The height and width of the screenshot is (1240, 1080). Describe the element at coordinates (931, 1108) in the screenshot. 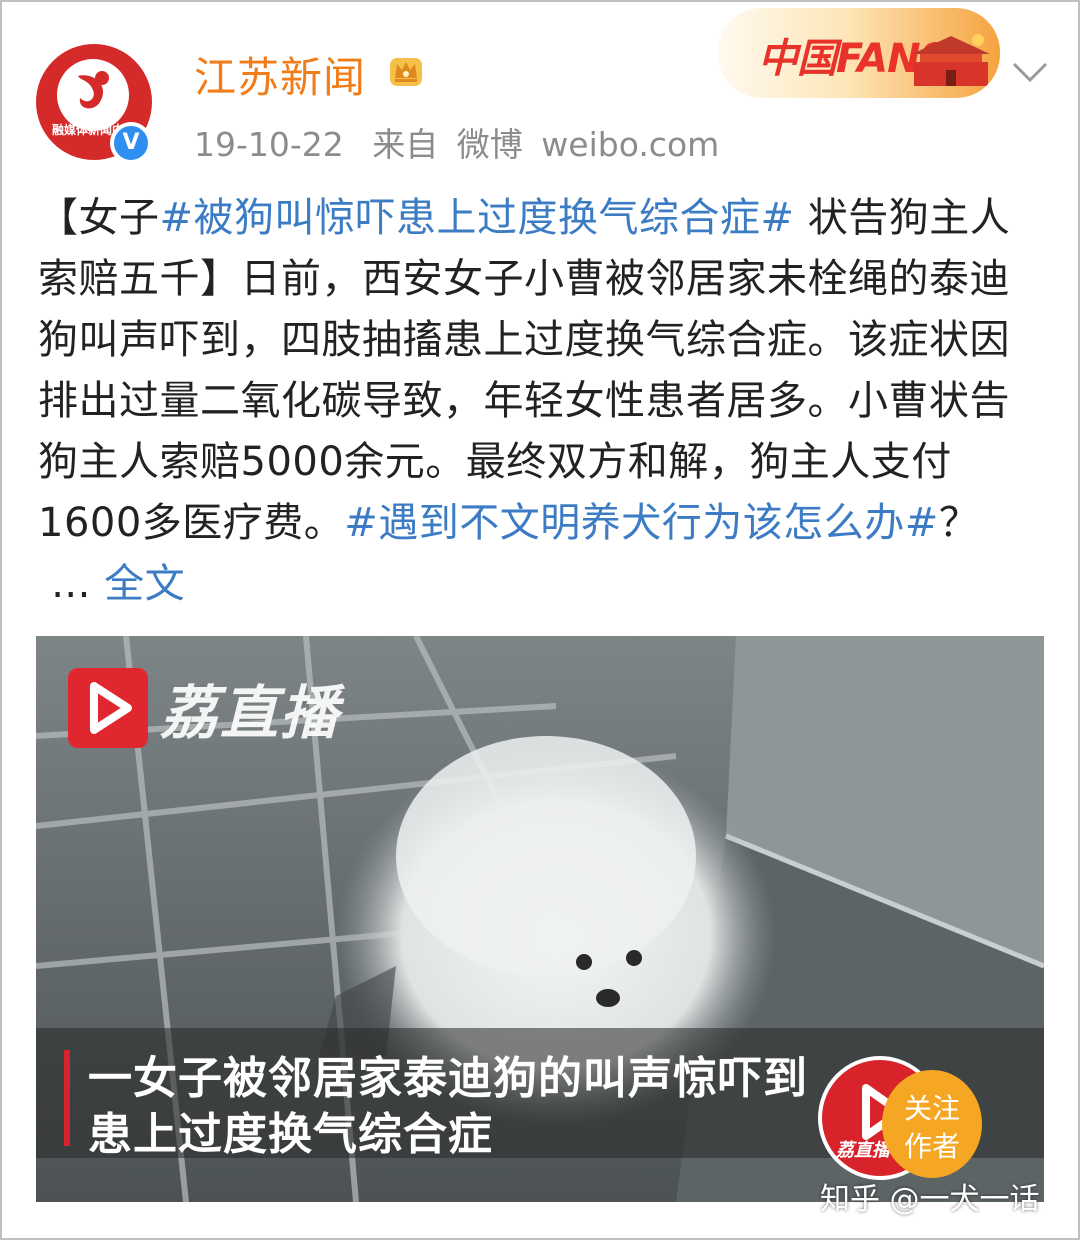

I see `follow-label-line-1: 关注` at that location.